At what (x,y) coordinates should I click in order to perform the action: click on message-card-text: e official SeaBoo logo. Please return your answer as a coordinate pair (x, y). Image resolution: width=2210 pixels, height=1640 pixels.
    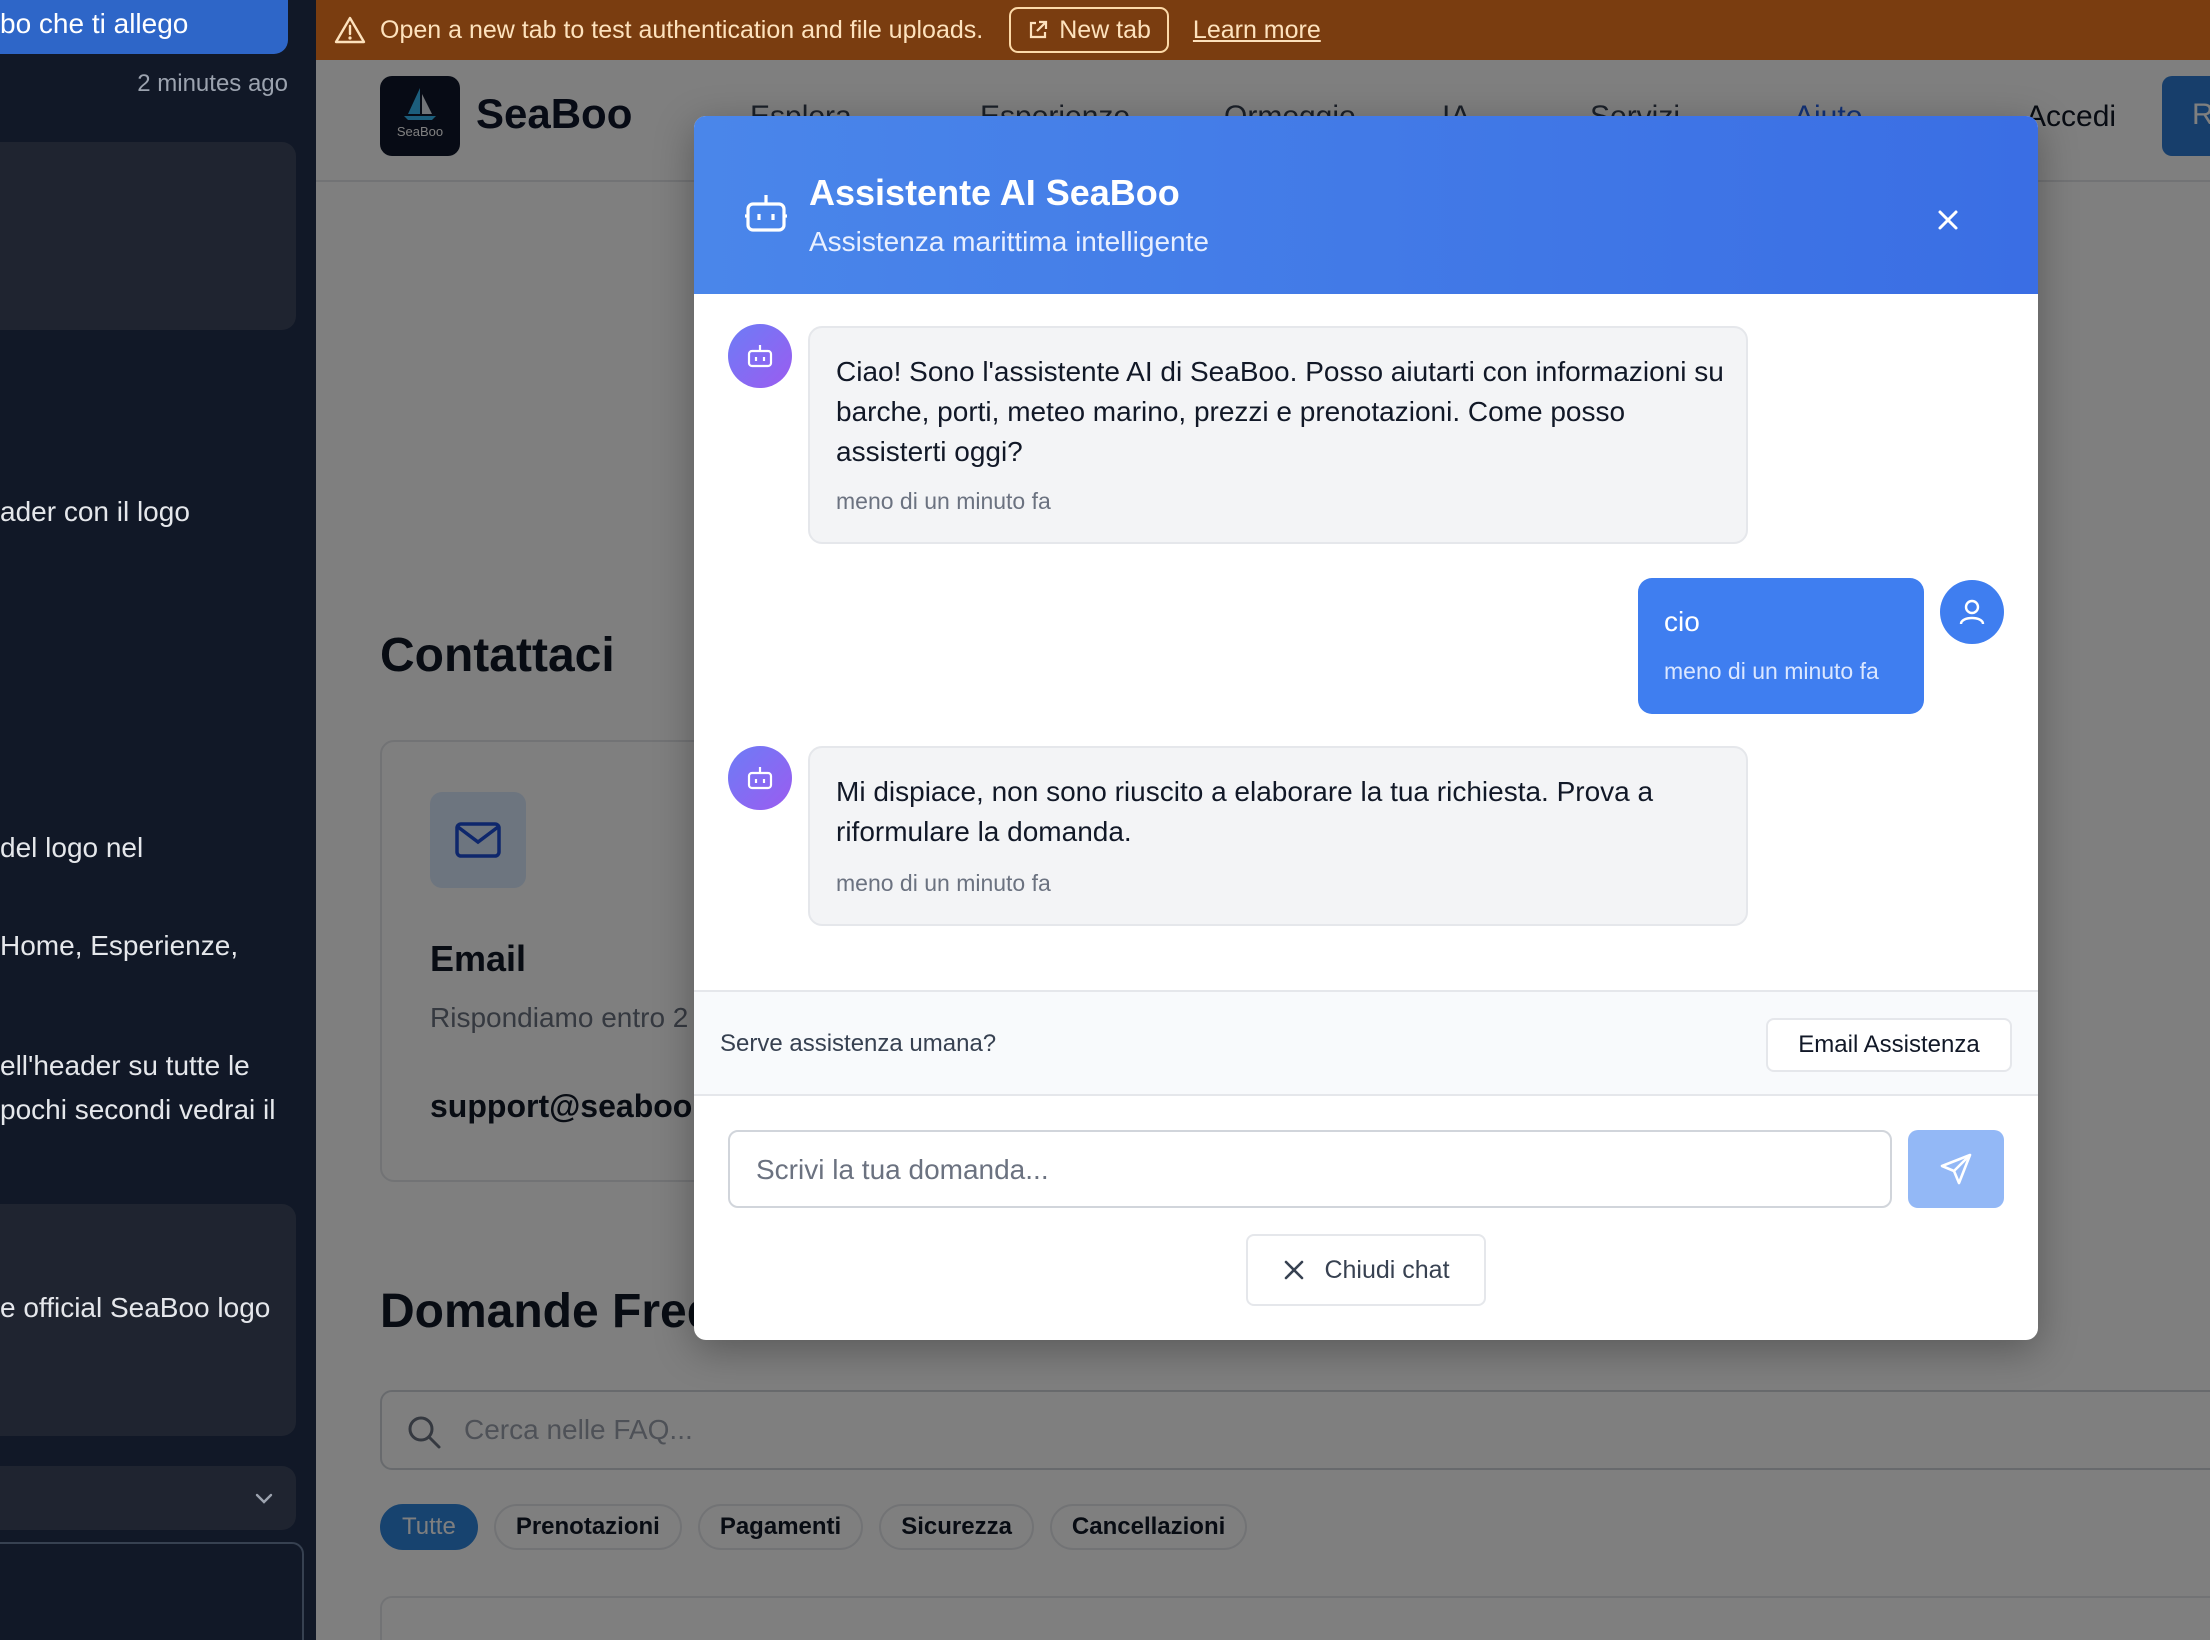
    Looking at the image, I should click on (135, 1307).